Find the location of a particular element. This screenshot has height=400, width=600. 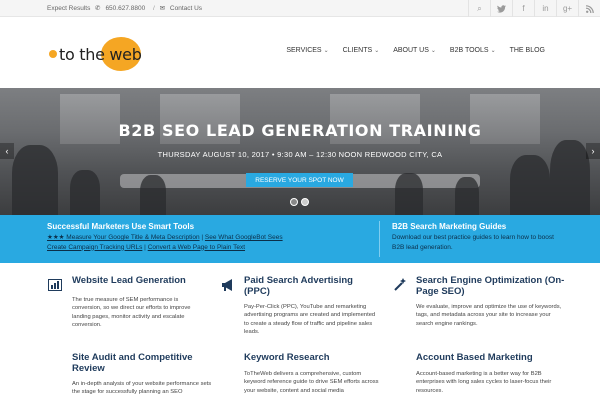

facebook-icon: f is located at coordinates (523, 8).